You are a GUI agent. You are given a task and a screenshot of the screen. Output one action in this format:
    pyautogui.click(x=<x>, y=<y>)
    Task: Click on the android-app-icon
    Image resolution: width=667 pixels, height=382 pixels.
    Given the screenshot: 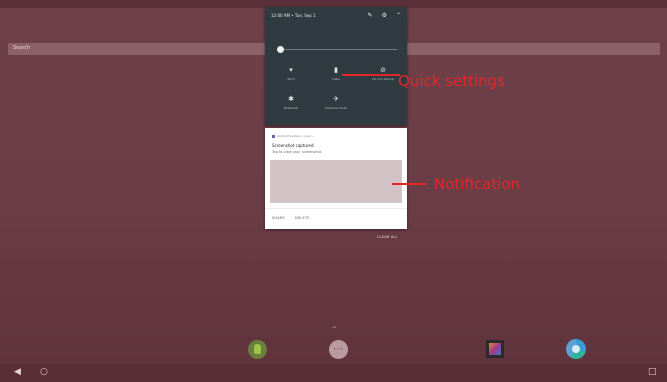 What is the action you would take?
    pyautogui.click(x=257, y=349)
    